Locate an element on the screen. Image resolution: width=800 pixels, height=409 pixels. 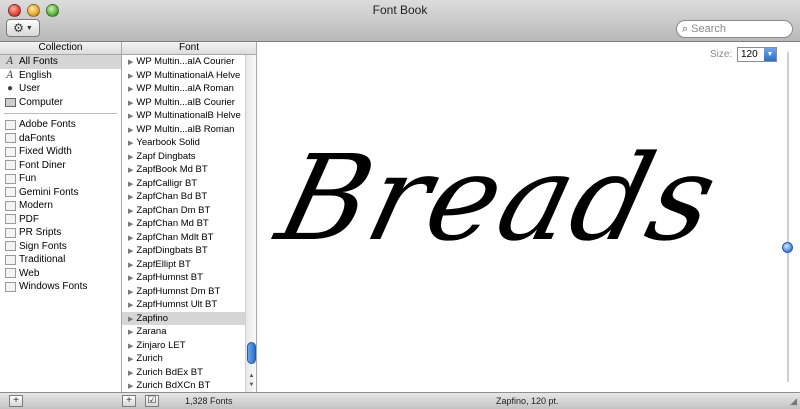
font-family-item: ▶ WP Multin...alA Roman is located at coordinates (183, 89).